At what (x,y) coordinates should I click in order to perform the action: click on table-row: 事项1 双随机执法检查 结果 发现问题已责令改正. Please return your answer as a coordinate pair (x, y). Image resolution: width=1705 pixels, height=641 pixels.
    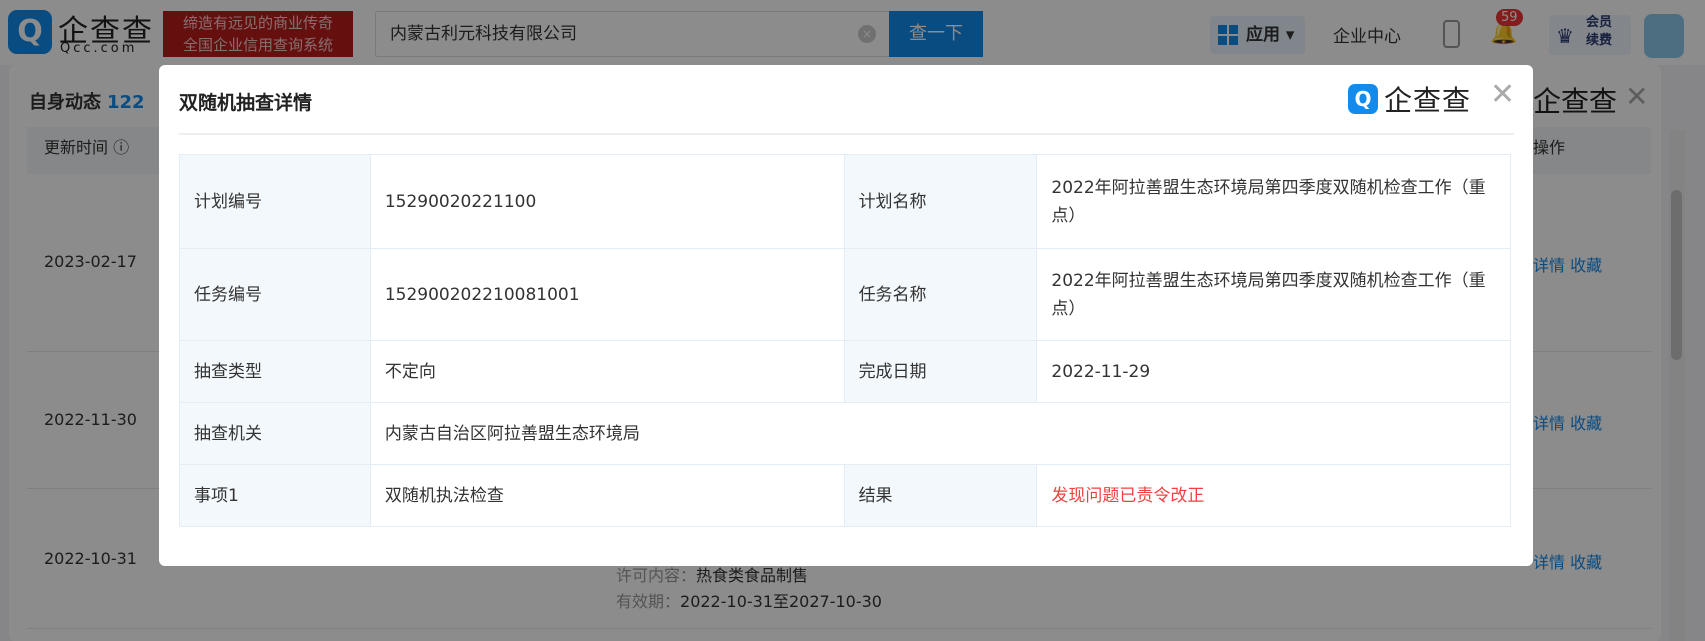
    Looking at the image, I should click on (845, 495).